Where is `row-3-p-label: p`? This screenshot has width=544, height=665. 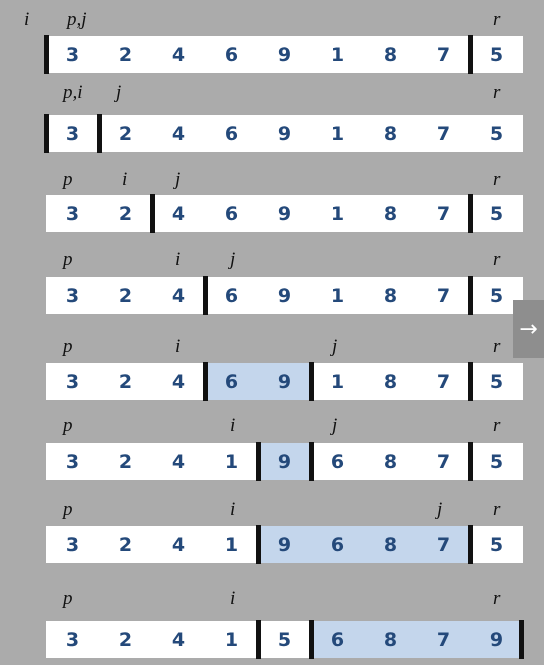 row-3-p-label: p is located at coordinates (68, 179).